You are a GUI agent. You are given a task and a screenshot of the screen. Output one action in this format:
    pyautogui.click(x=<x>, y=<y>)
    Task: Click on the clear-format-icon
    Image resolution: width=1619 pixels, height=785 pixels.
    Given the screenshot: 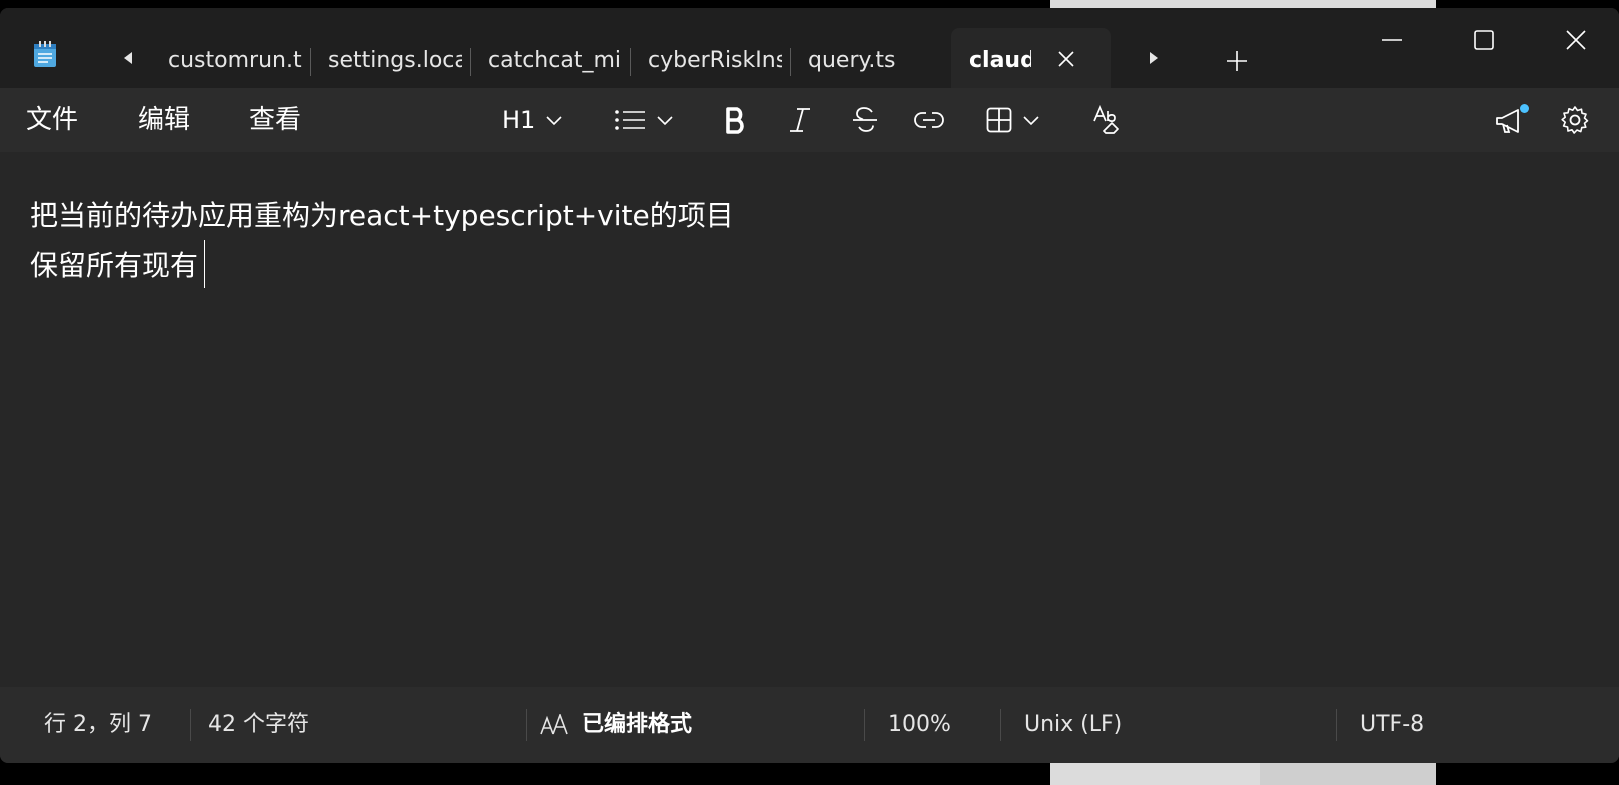 What is the action you would take?
    pyautogui.click(x=1106, y=119)
    